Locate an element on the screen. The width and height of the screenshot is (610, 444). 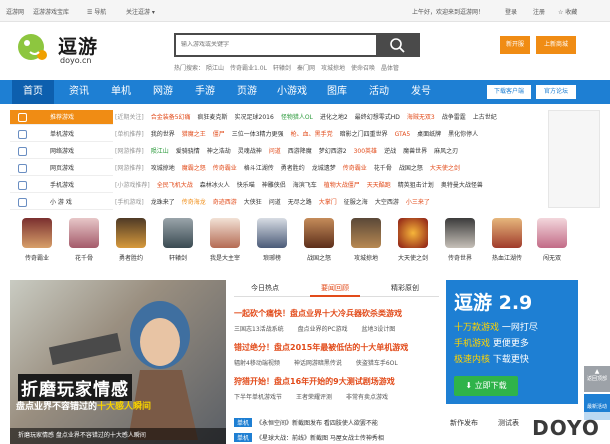
download-client-button: 下载客户端 is located at coordinates (509, 92).